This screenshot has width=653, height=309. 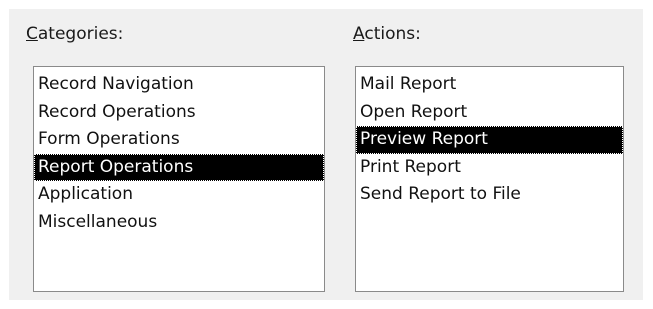 What do you see at coordinates (179, 113) in the screenshot?
I see `category-item-record-operations: Record Operations` at bounding box center [179, 113].